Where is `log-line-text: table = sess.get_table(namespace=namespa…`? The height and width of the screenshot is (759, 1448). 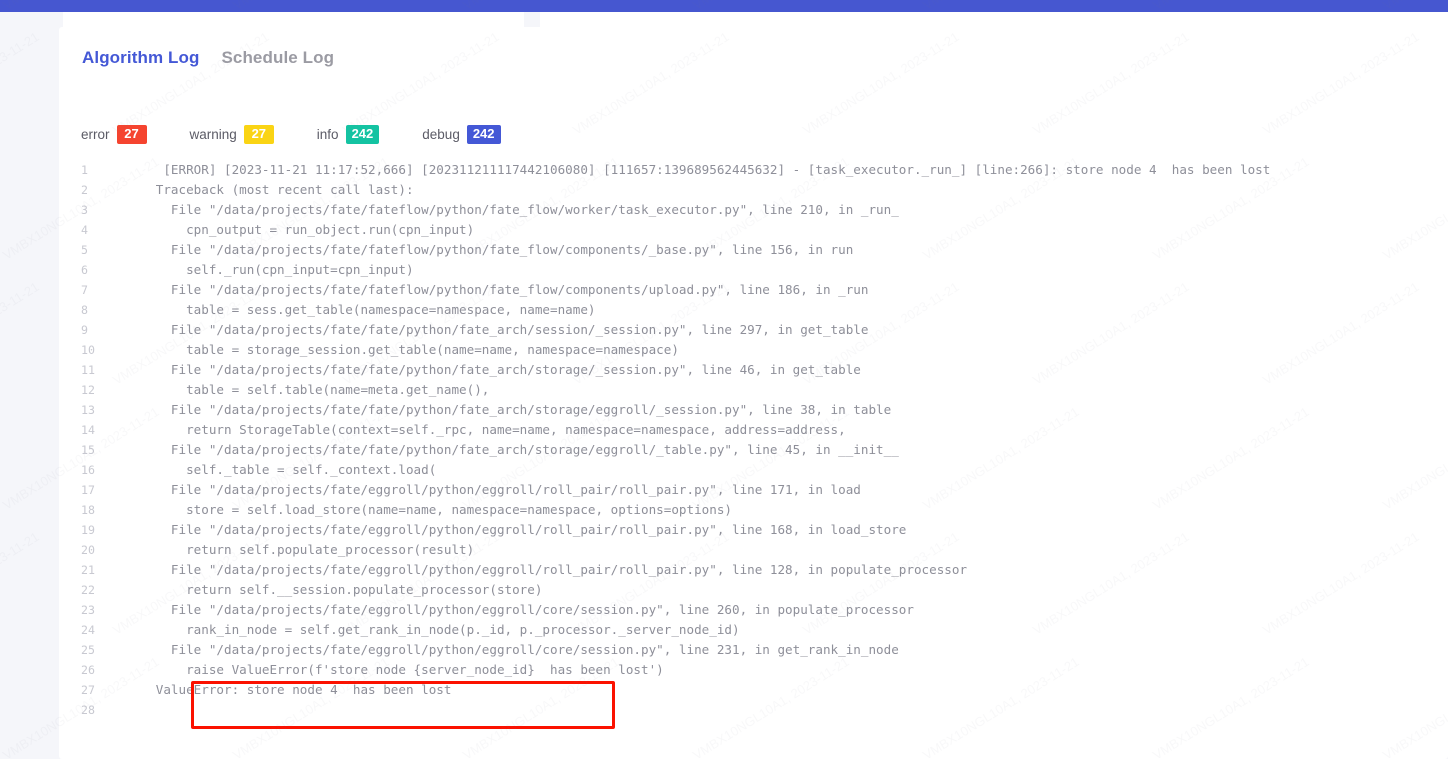 log-line-text: table = sess.get_table(namespace=namespa… is located at coordinates (364, 309).